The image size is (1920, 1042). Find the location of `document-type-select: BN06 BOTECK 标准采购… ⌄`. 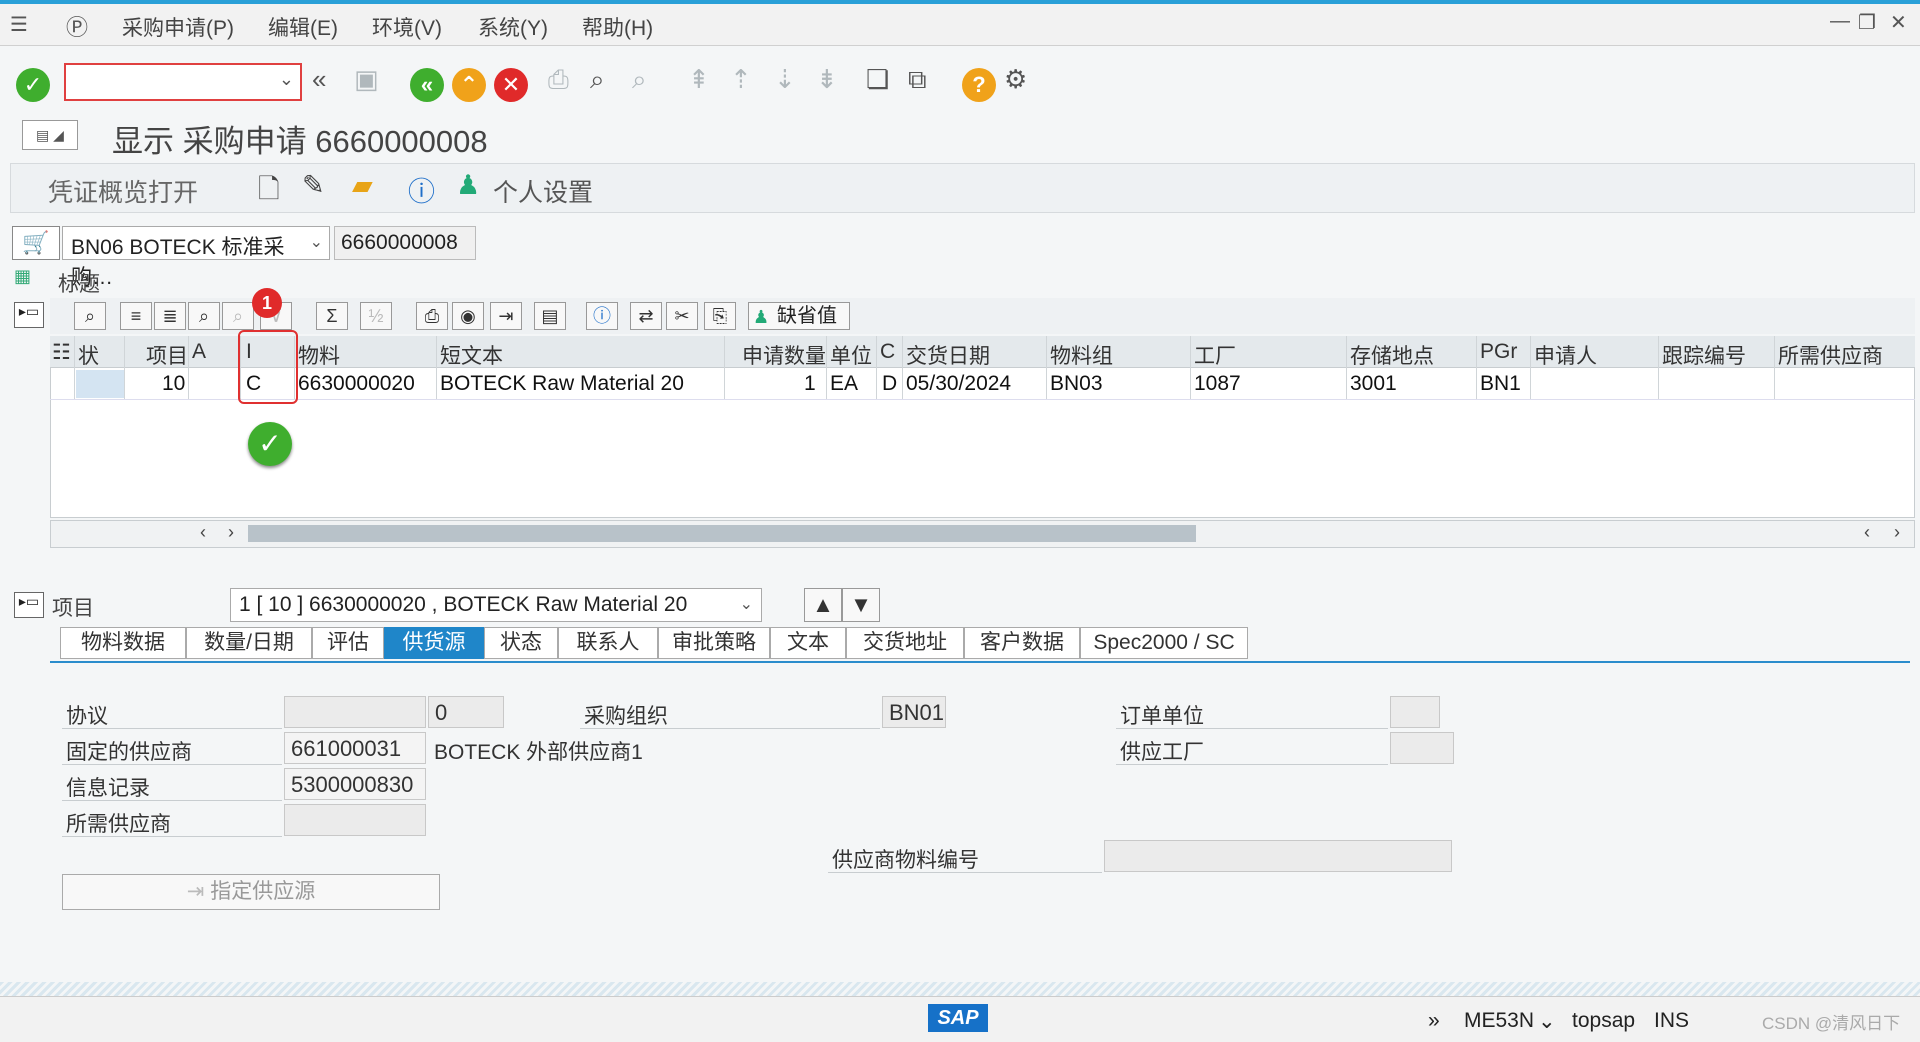

document-type-select: BN06 BOTECK 标准采购… ⌄ is located at coordinates (196, 257).